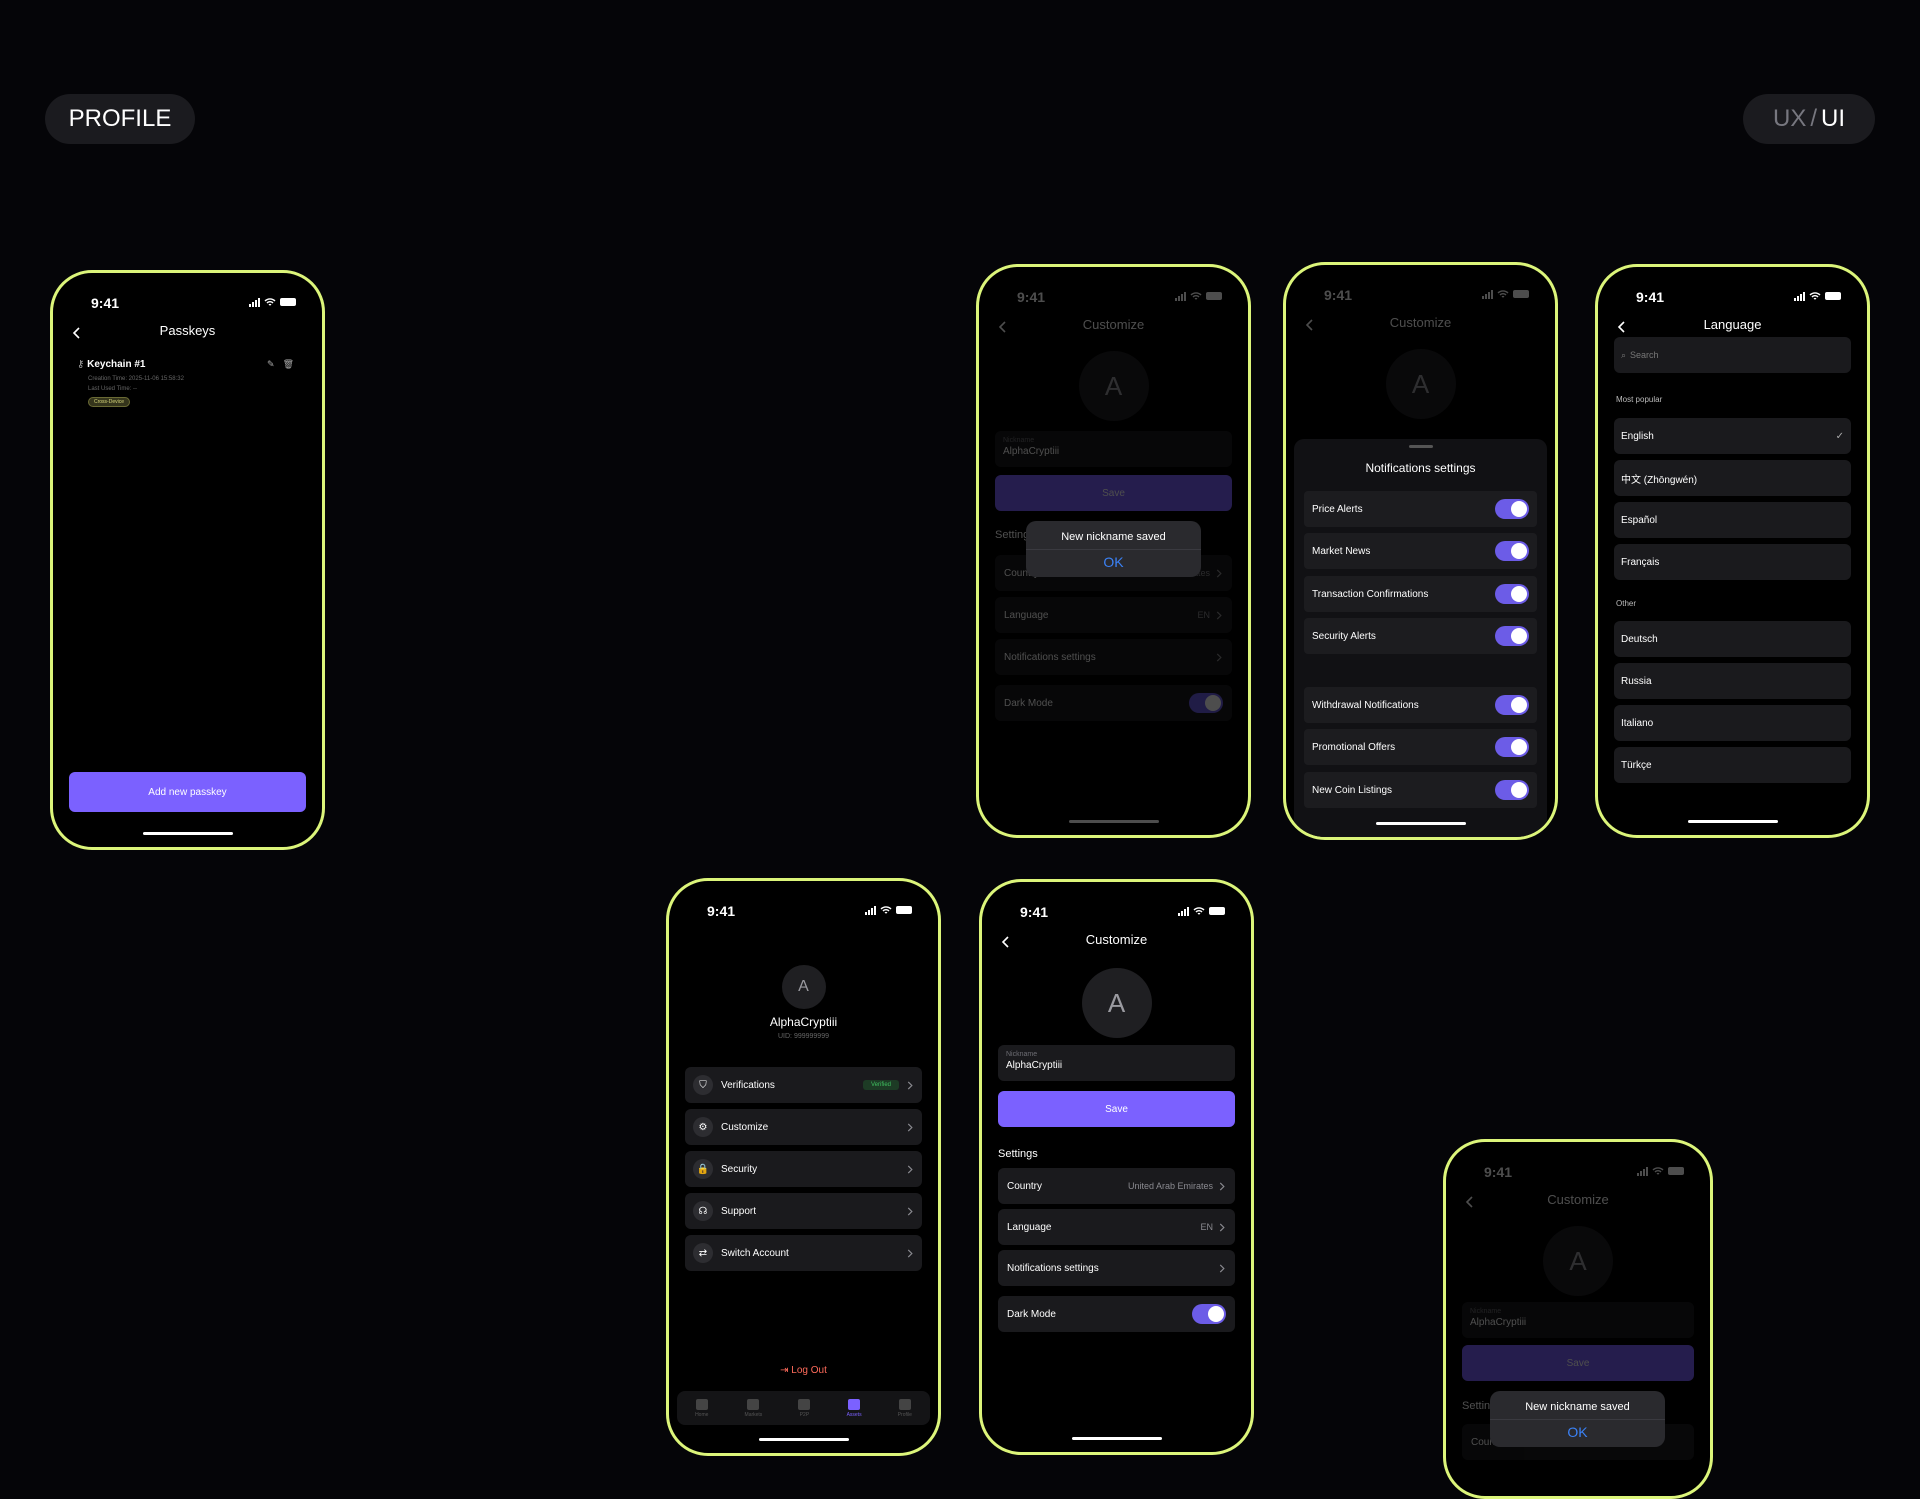  I want to click on tab-assets: Assets, so click(854, 1408).